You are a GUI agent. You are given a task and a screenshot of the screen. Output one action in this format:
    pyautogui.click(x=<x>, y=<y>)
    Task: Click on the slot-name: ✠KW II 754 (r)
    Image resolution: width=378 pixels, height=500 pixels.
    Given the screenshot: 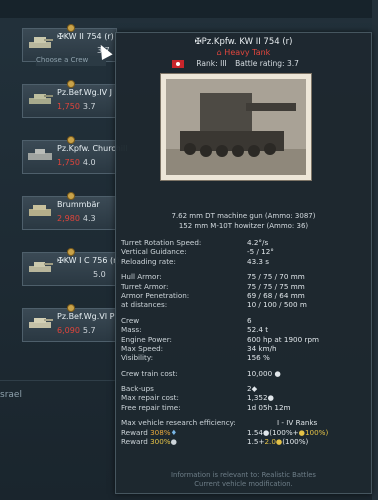 What is the action you would take?
    pyautogui.click(x=85, y=36)
    